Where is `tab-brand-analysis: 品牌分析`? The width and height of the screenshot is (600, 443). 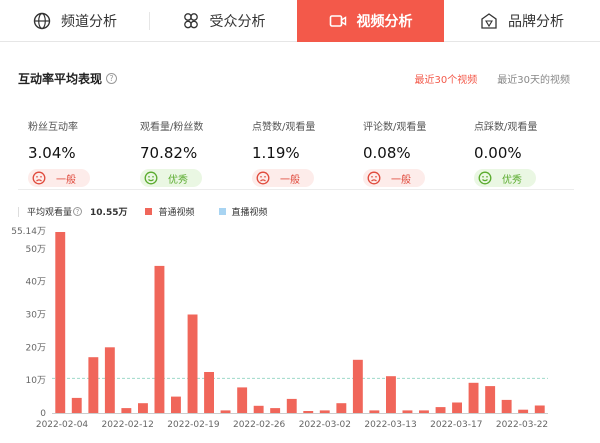
tab-brand-analysis: 品牌分析 is located at coordinates (522, 21).